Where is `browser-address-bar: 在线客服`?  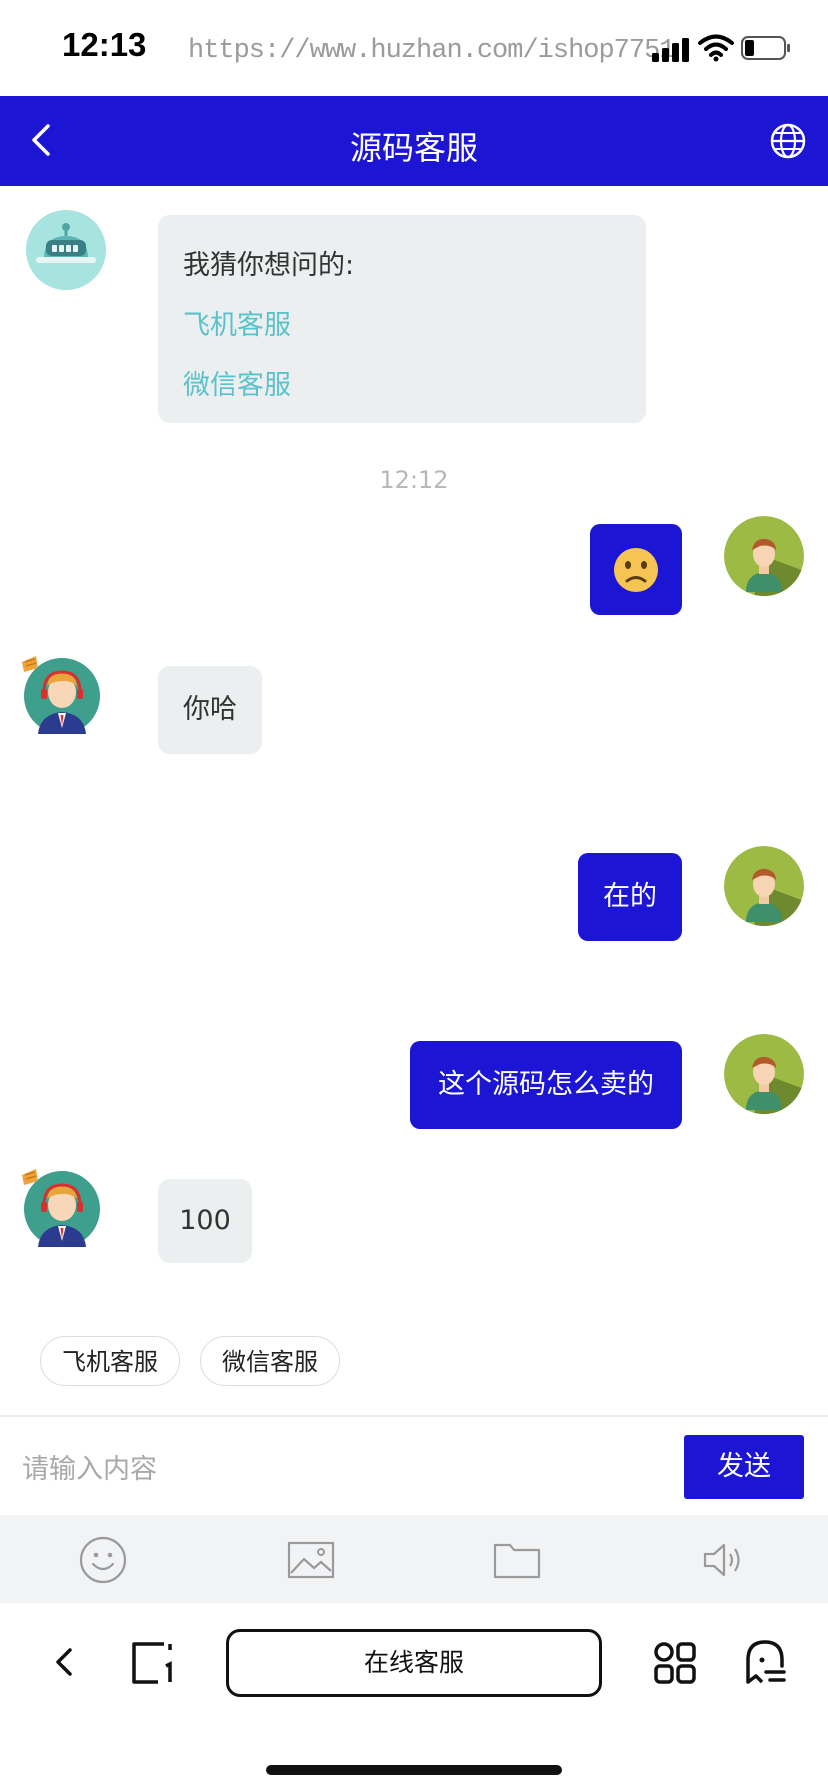 browser-address-bar: 在线客服 is located at coordinates (414, 1663).